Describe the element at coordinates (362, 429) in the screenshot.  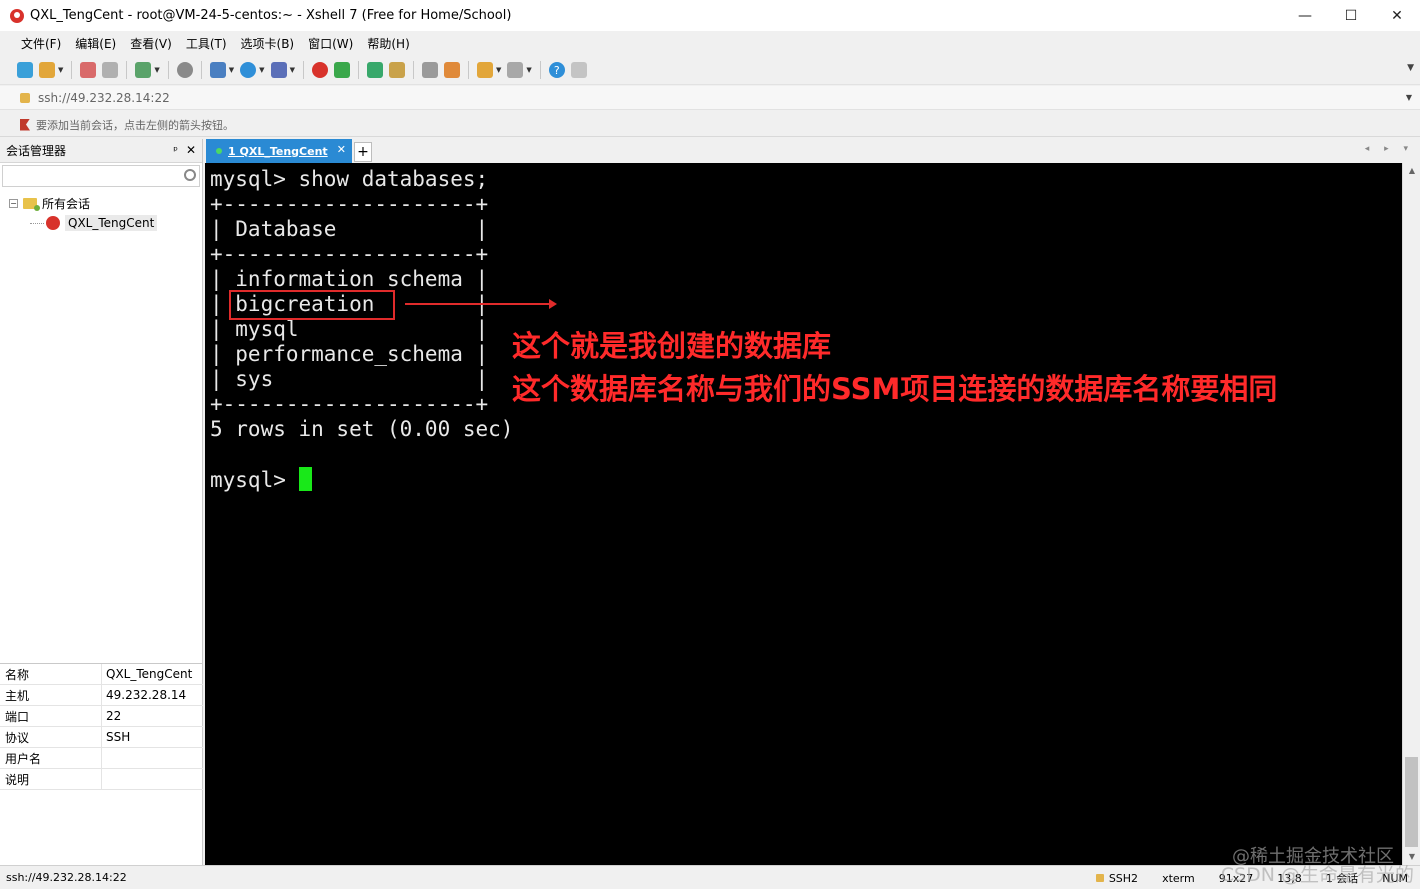
I see `terminal-line: 5 rows in set (0.00 sec)` at that location.